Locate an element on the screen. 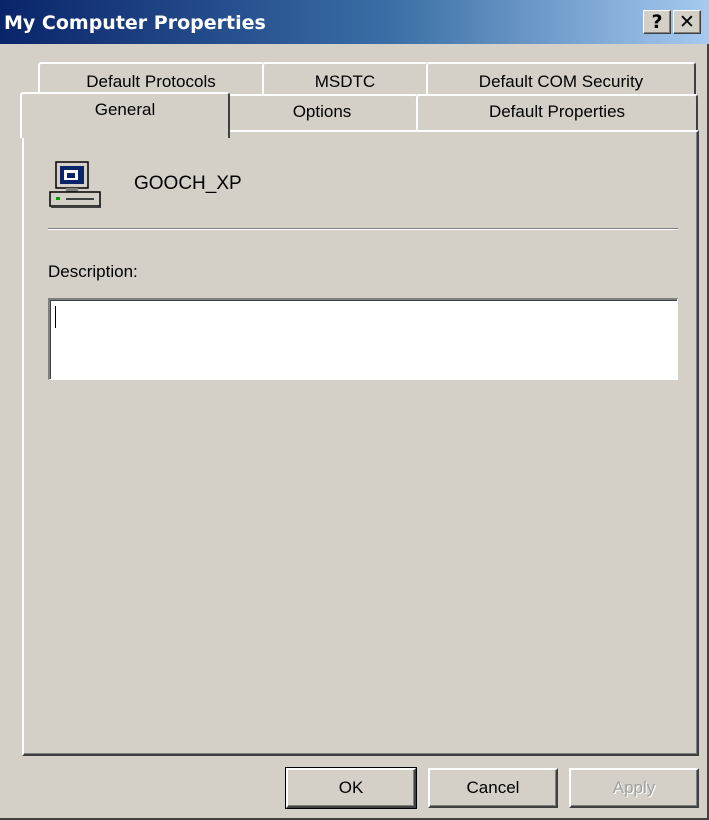 The image size is (709, 820). help-icon: ? is located at coordinates (657, 21).